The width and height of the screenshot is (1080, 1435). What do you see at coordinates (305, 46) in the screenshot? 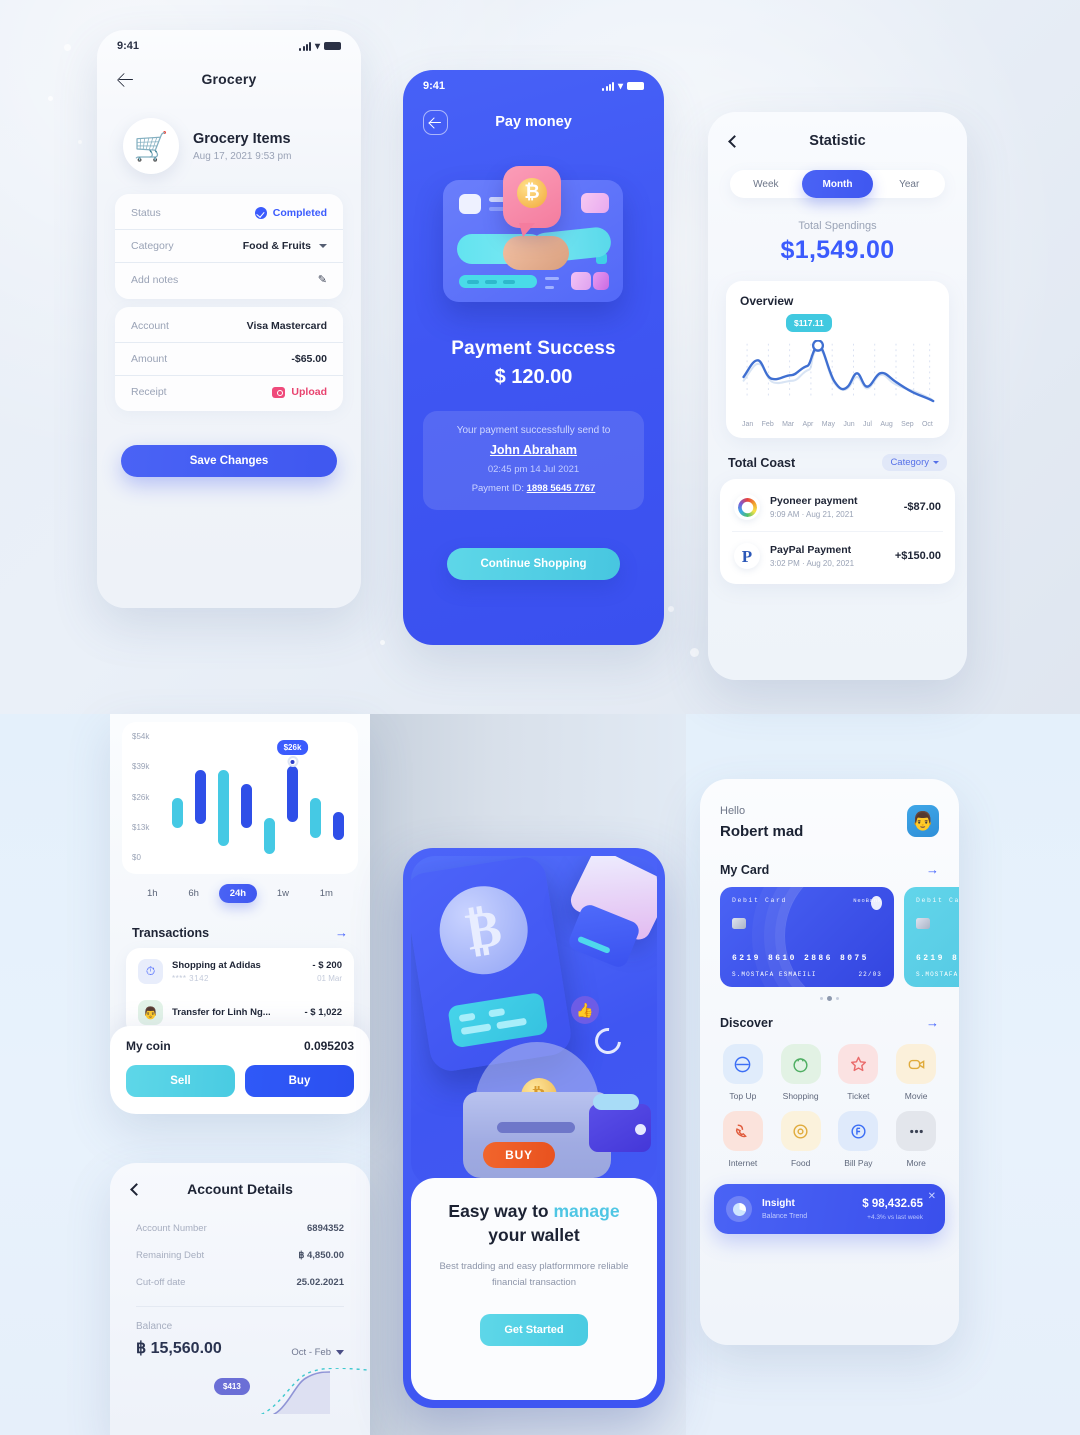
I see `signal-icon` at bounding box center [305, 46].